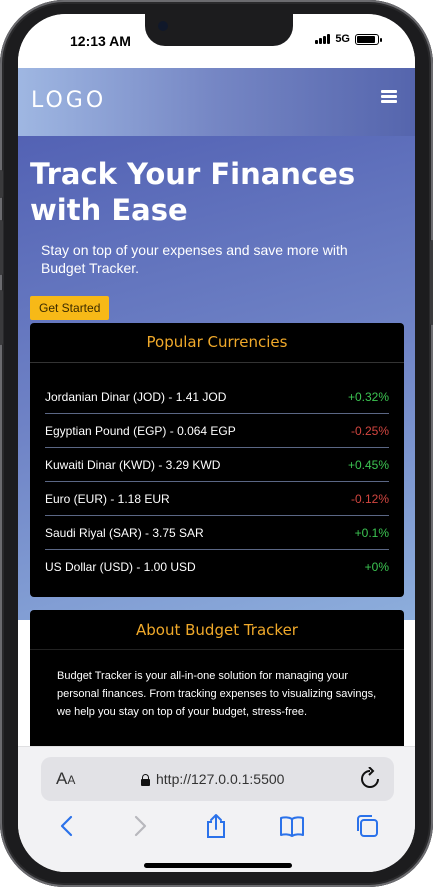  I want to click on address-bar: AA http://127.0.0.1:5500, so click(217, 779).